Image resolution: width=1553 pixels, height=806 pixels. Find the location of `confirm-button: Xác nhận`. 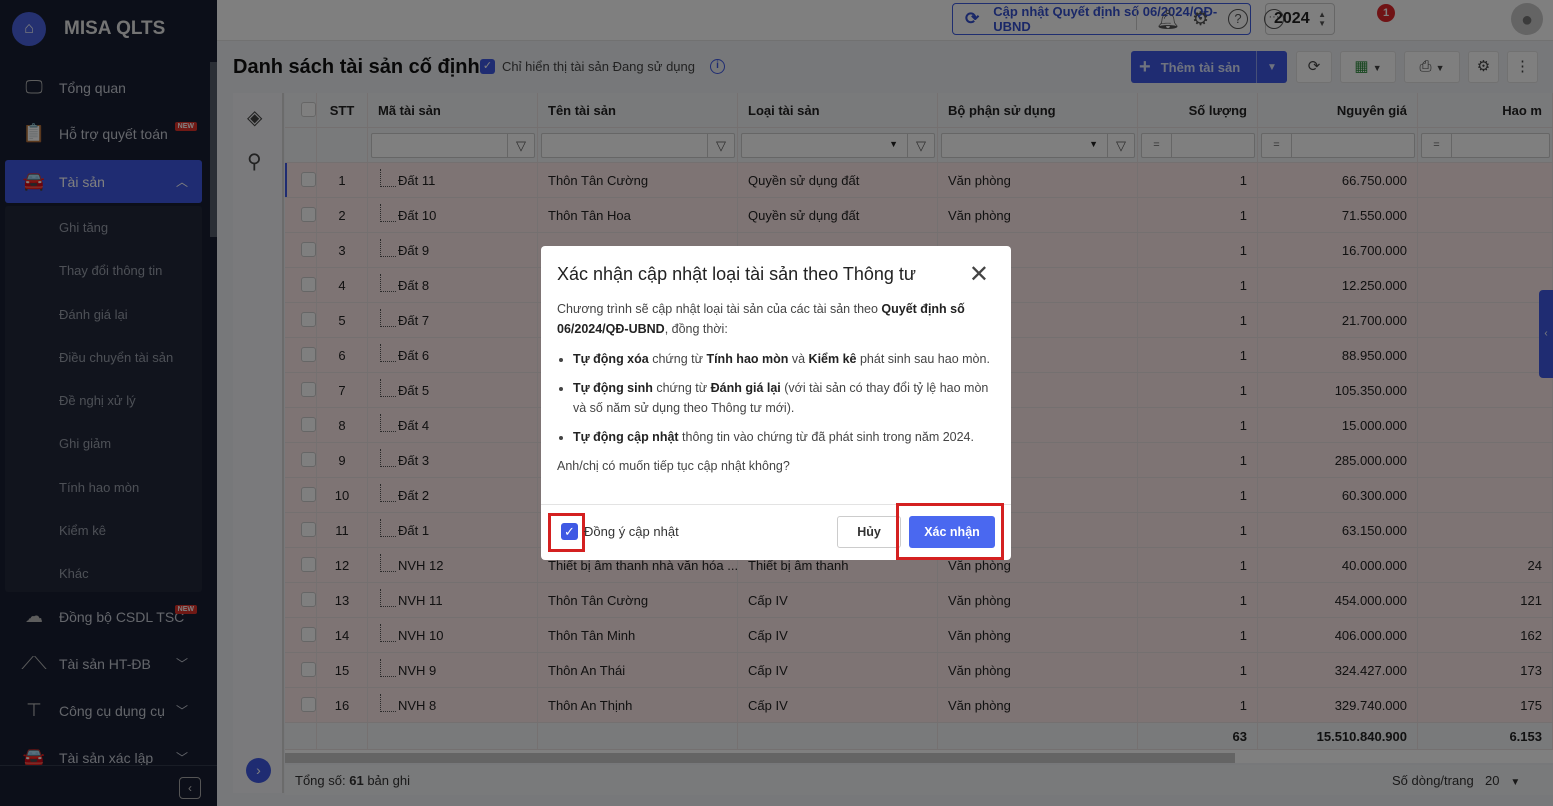

confirm-button: Xác nhận is located at coordinates (952, 532).